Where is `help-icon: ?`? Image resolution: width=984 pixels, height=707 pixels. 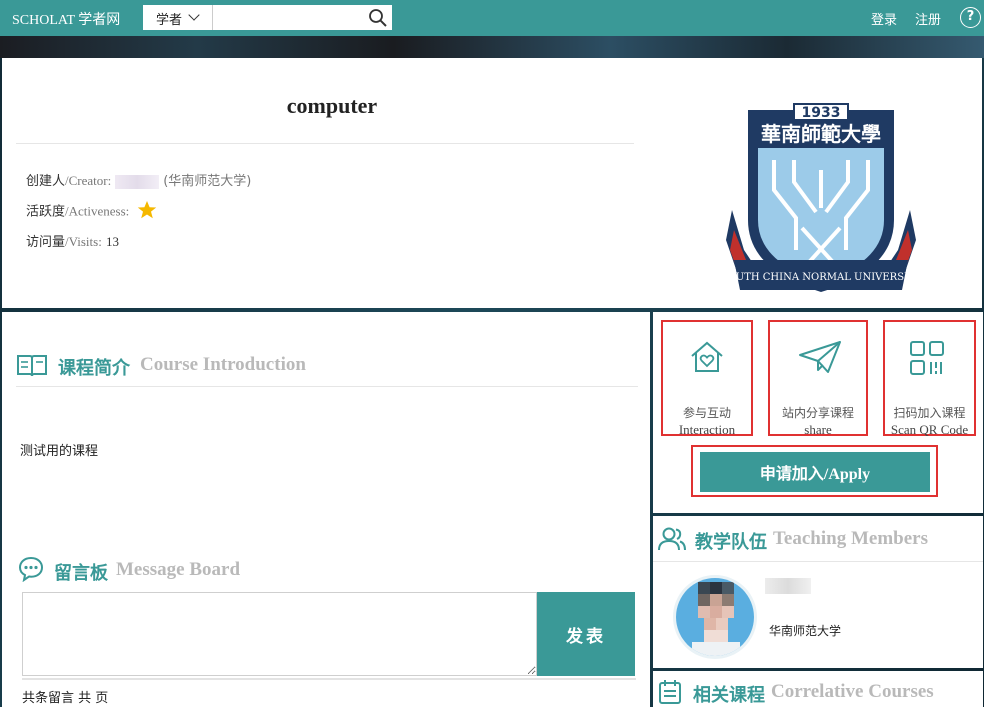
help-icon: ? is located at coordinates (970, 17).